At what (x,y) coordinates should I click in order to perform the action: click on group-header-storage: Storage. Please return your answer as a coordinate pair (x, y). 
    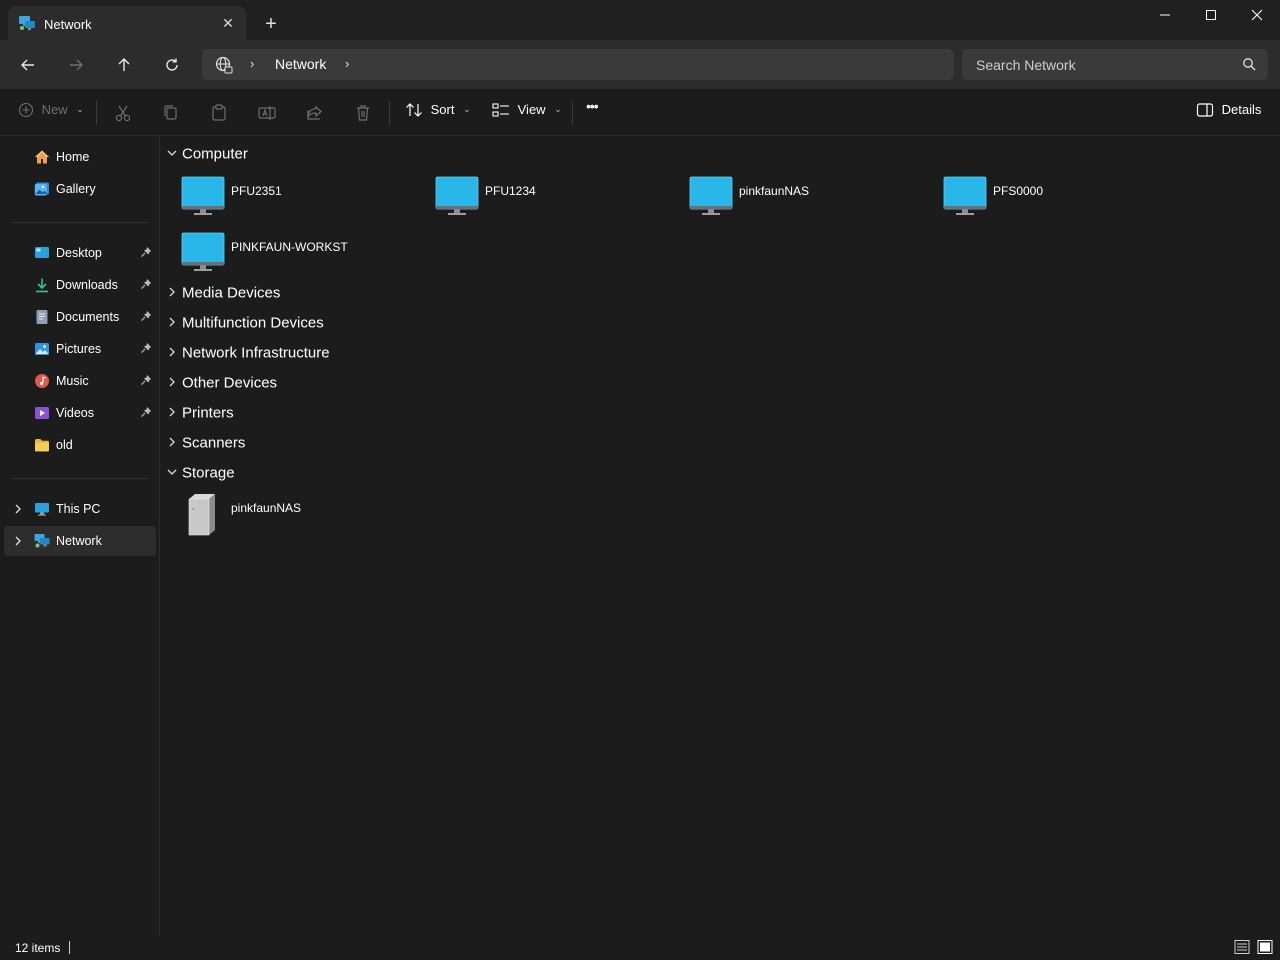
    Looking at the image, I should click on (200, 475).